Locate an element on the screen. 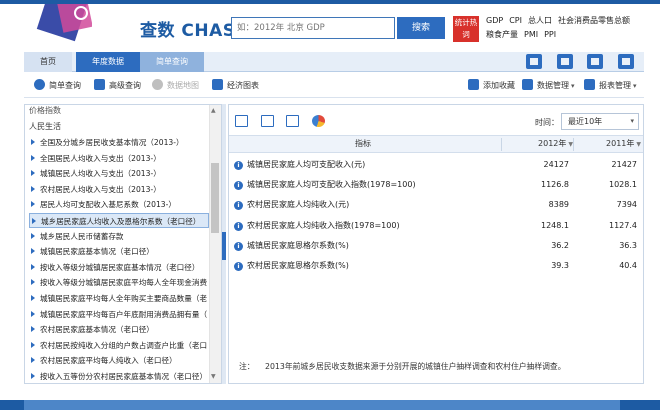 The width and height of the screenshot is (660, 410). download-icon is located at coordinates (534, 61).